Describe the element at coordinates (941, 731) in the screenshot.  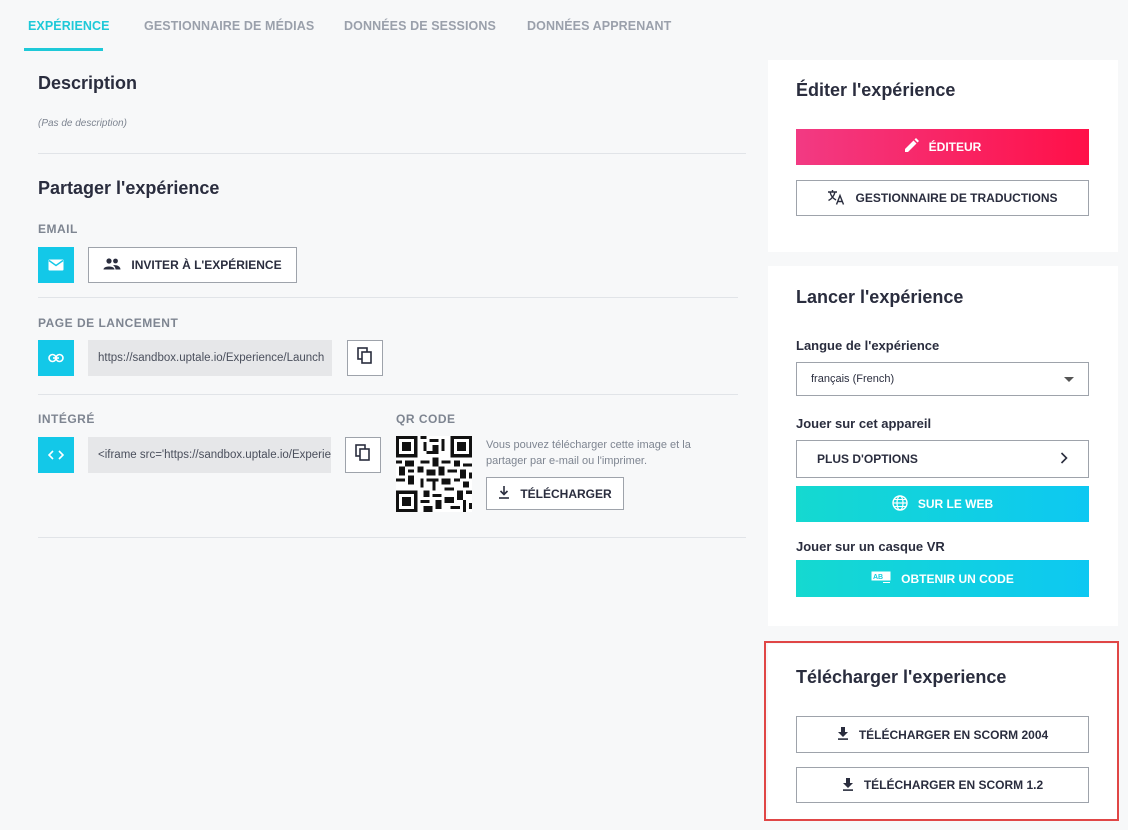
I see `highlight-box` at that location.